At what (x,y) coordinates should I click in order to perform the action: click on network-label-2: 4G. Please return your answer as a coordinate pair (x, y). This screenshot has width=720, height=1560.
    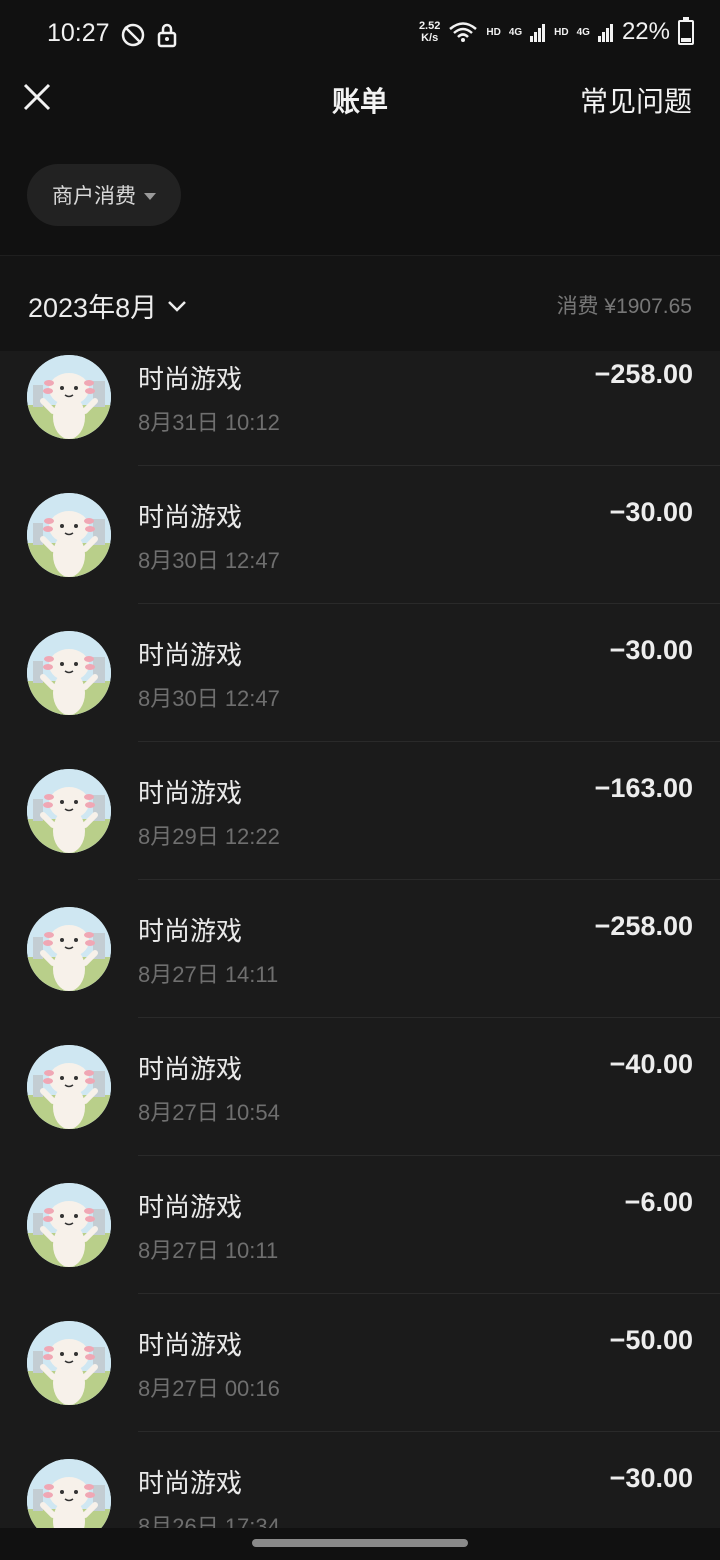
    Looking at the image, I should click on (583, 32).